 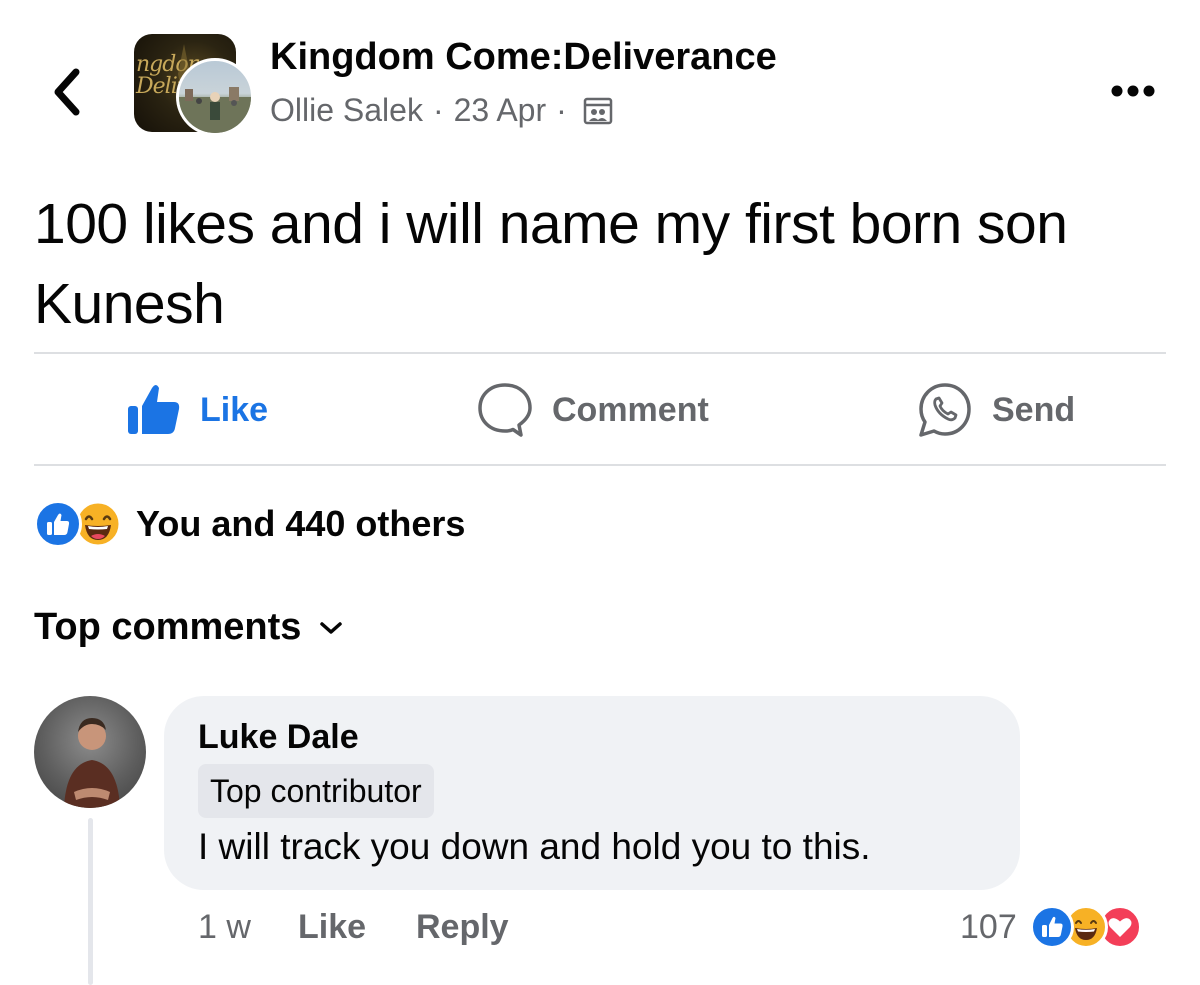 I want to click on reactions-summary-text: You and 440 others, so click(x=301, y=523).